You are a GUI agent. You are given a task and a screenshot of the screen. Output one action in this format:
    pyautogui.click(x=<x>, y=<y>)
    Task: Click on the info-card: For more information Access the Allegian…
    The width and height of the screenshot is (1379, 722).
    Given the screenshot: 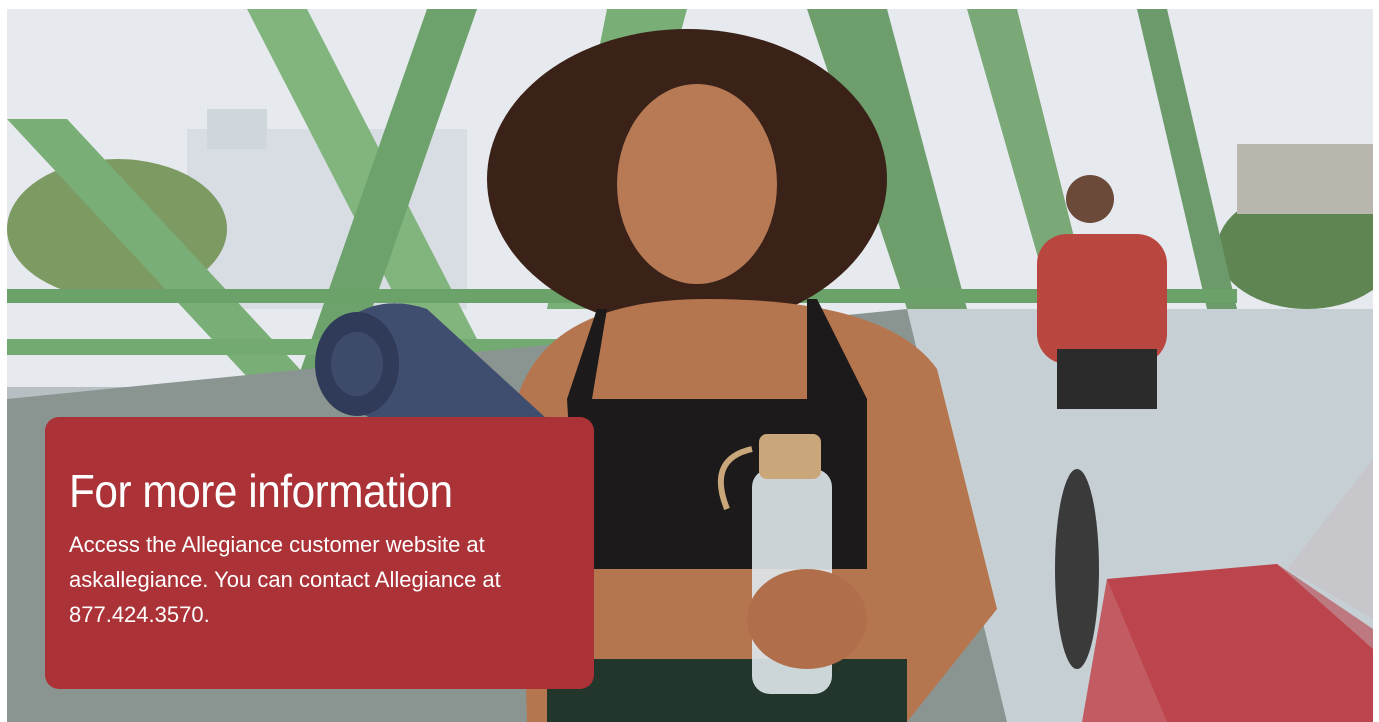 What is the action you would take?
    pyautogui.click(x=319, y=553)
    